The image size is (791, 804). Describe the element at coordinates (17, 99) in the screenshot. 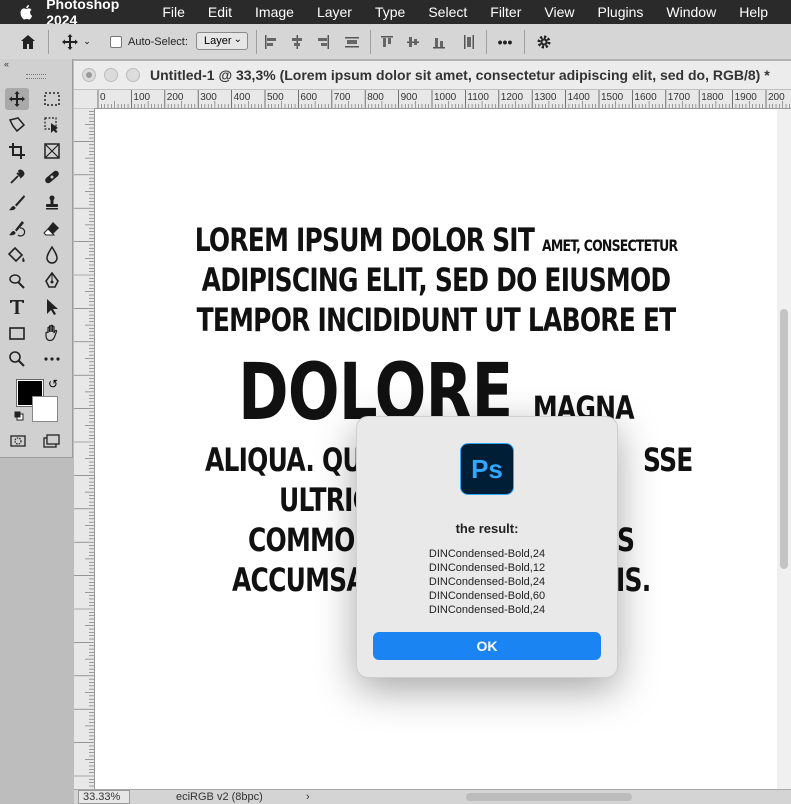

I see `move-tool` at that location.